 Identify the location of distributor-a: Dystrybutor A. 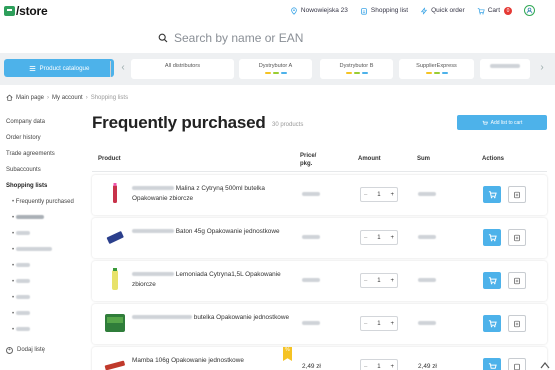
(275, 69).